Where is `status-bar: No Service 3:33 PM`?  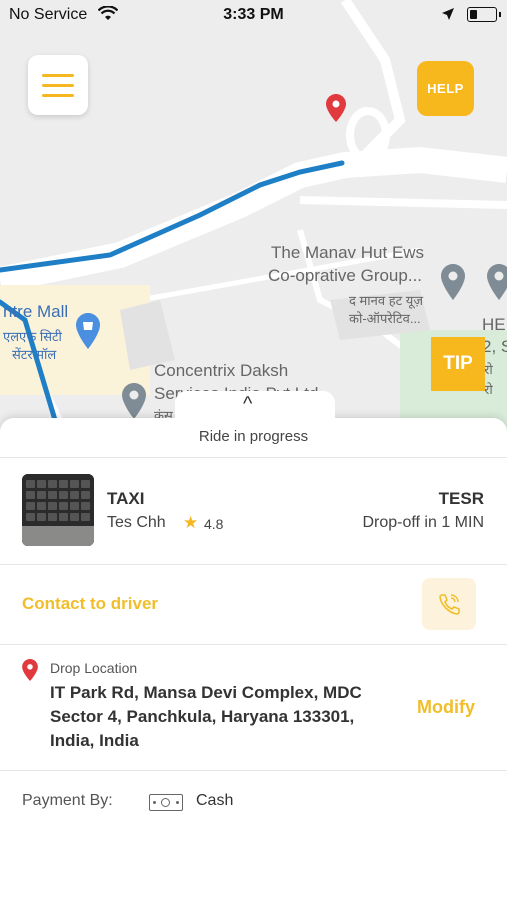
status-bar: No Service 3:33 PM is located at coordinates (253, 15).